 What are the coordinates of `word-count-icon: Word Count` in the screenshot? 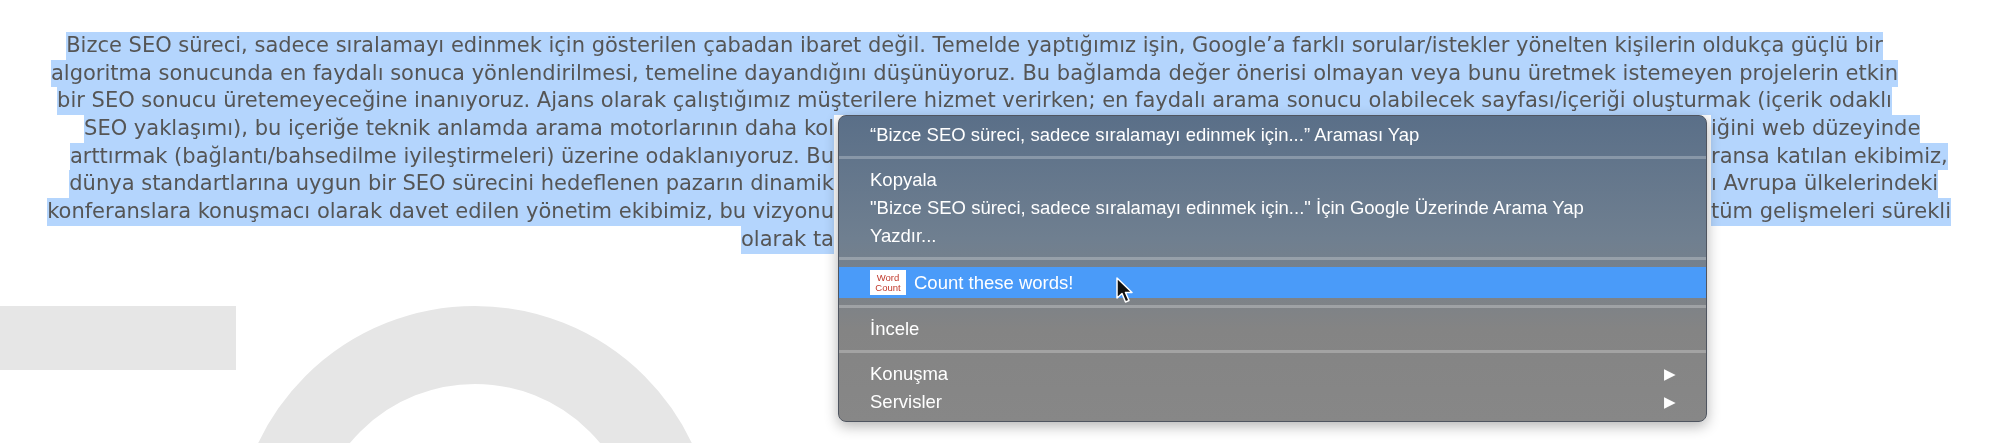 It's located at (888, 282).